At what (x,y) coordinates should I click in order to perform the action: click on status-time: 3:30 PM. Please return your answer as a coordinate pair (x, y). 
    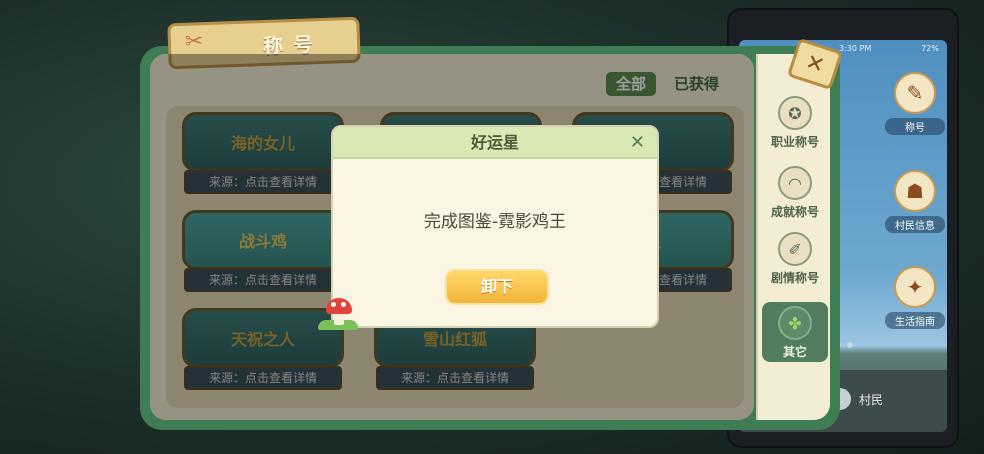
    Looking at the image, I should click on (855, 48).